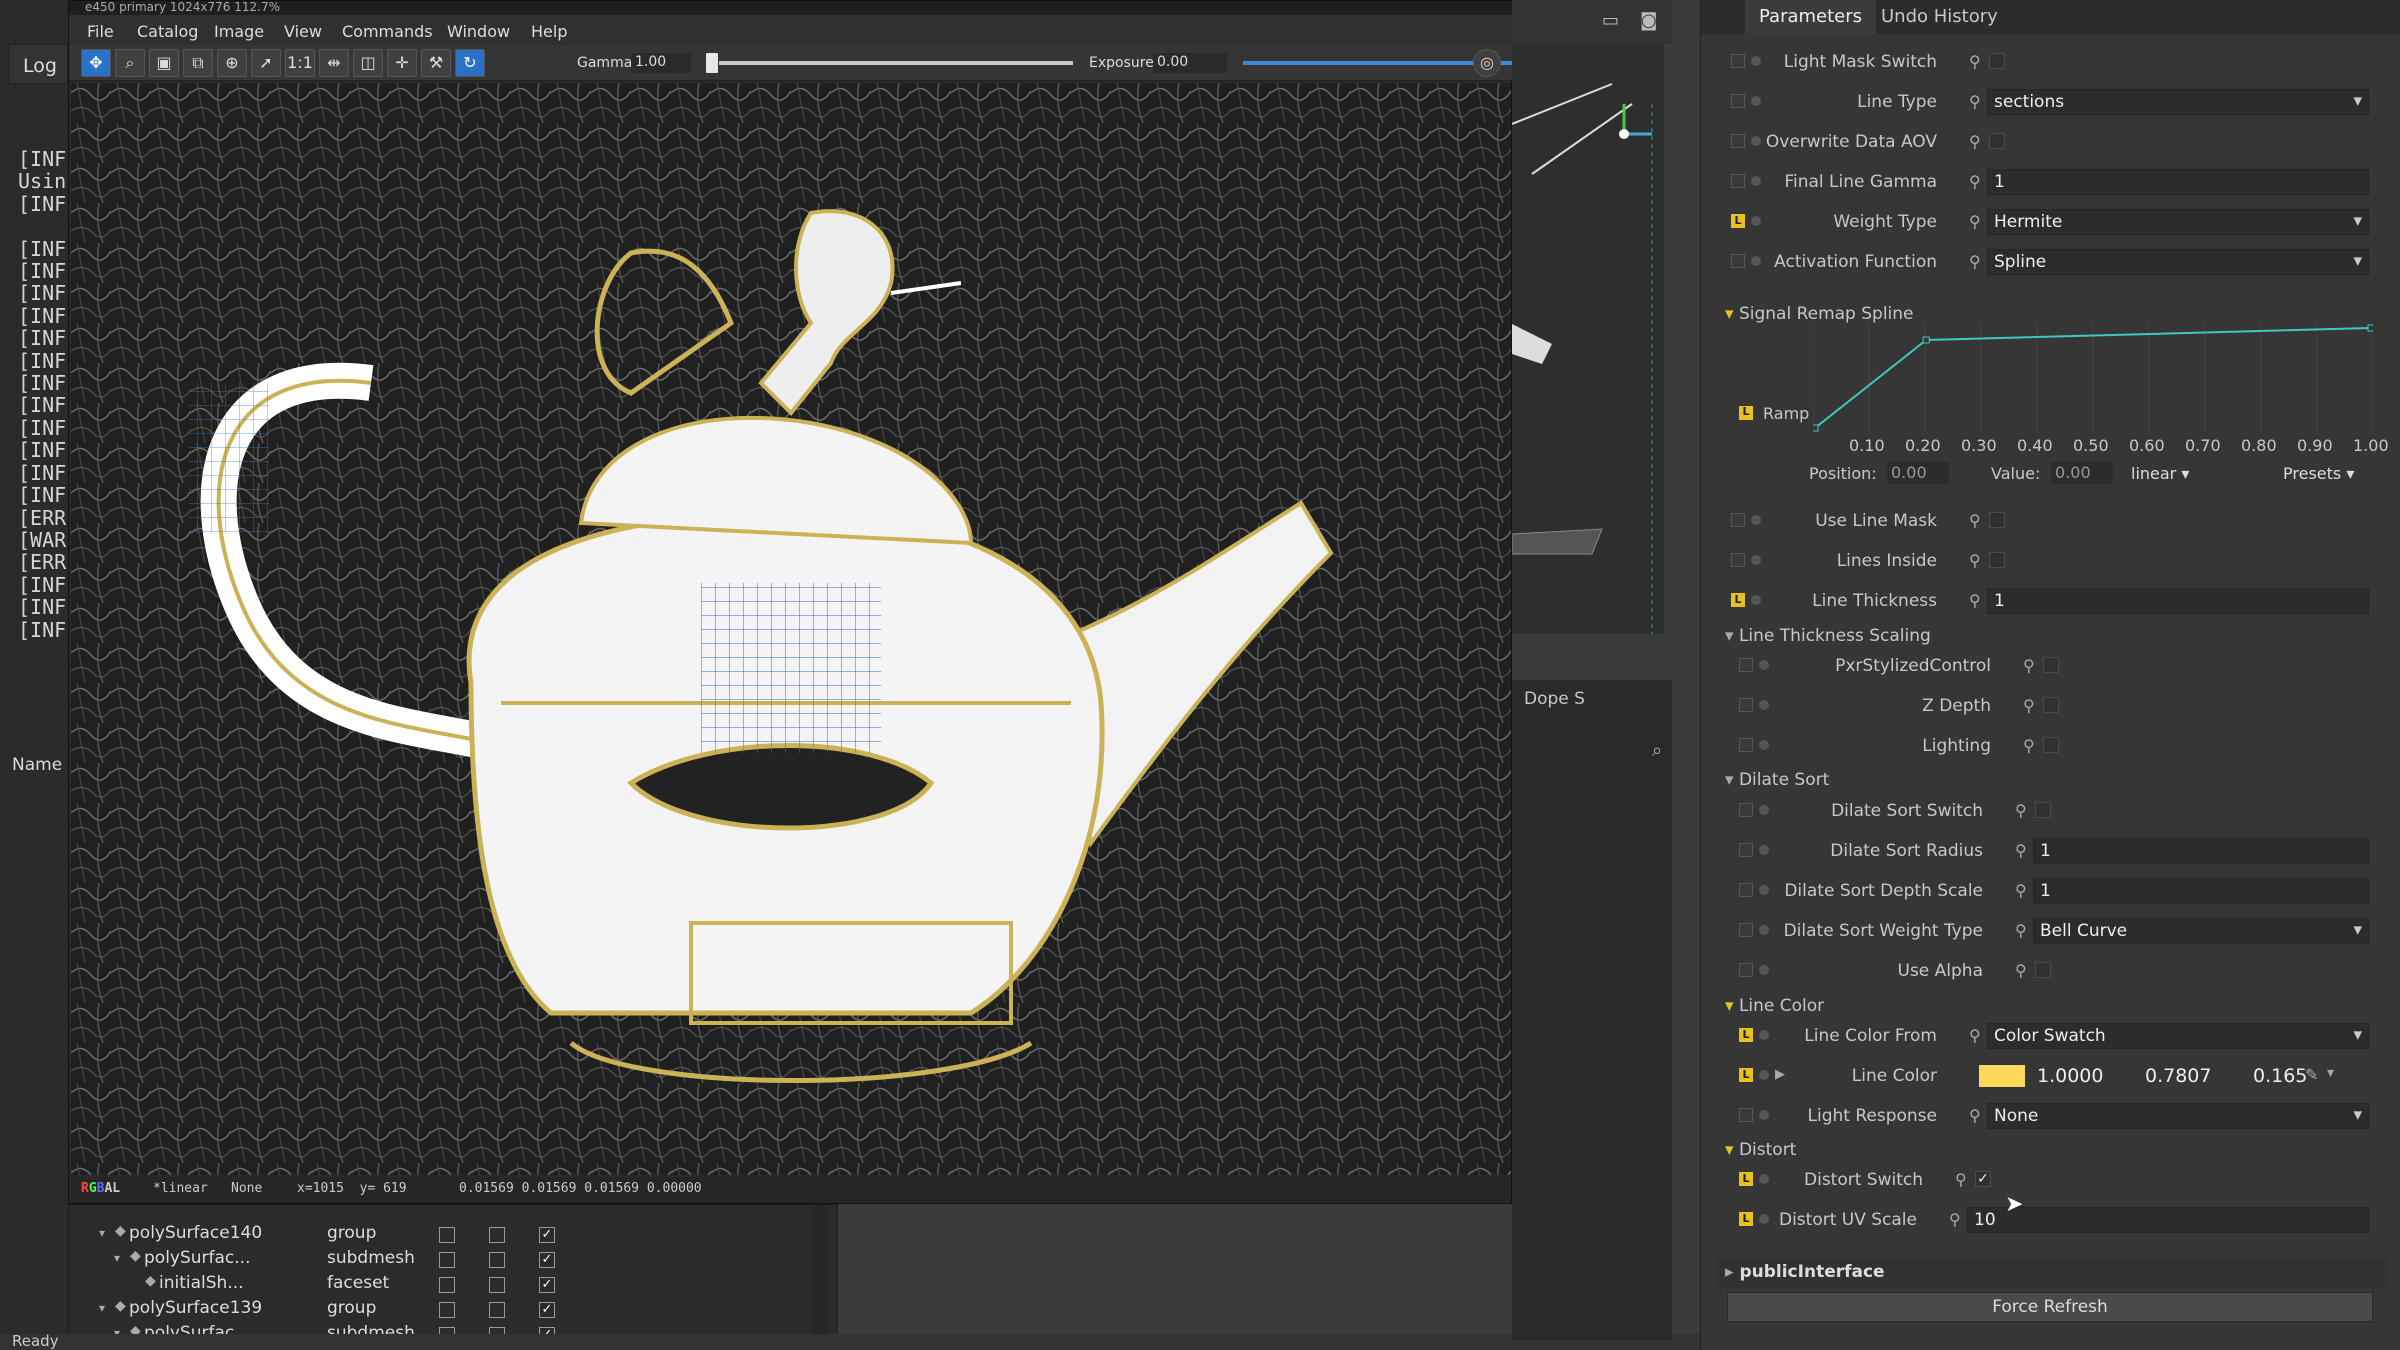 This screenshot has width=2400, height=1350. I want to click on signal-remap-spline-section: ▾ Signal Remap Spline, so click(1819, 314).